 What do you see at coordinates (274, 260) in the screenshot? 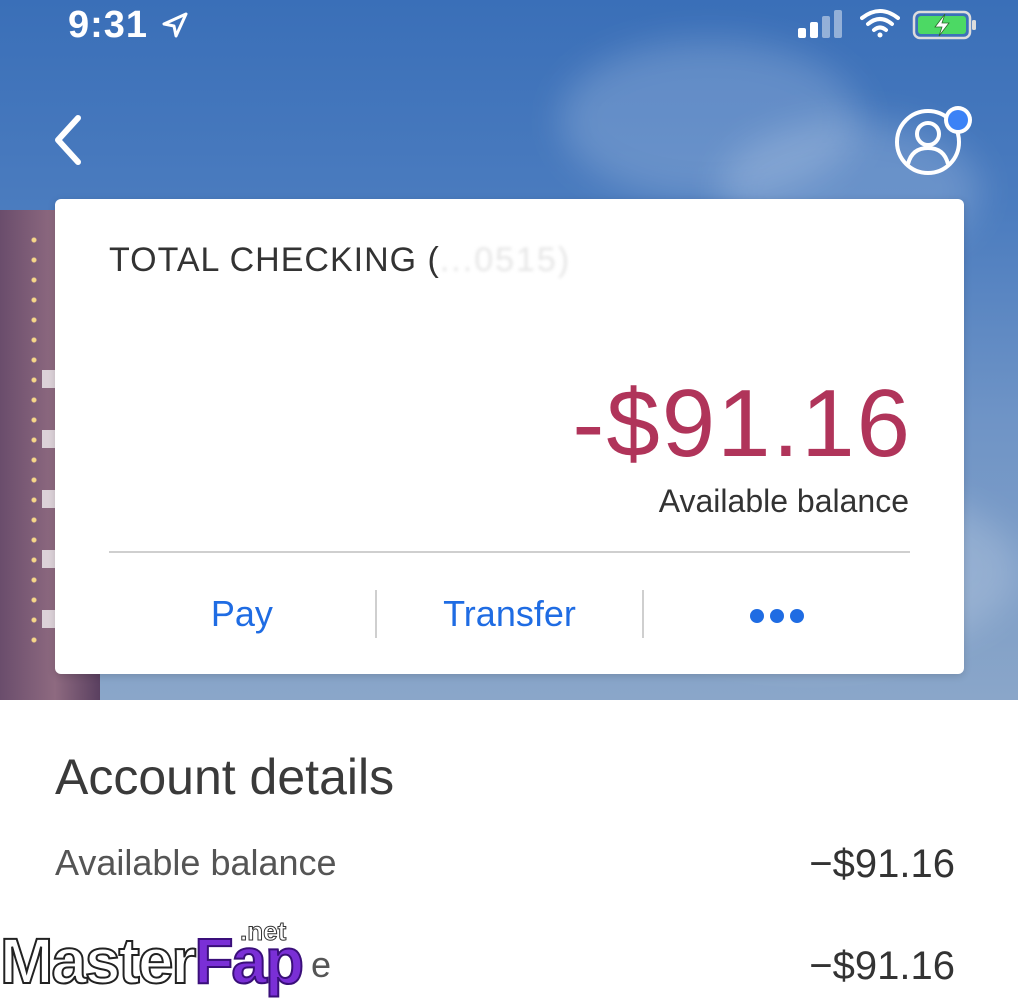
I see `account-name-prefix: TOTAL CHECKING (` at bounding box center [274, 260].